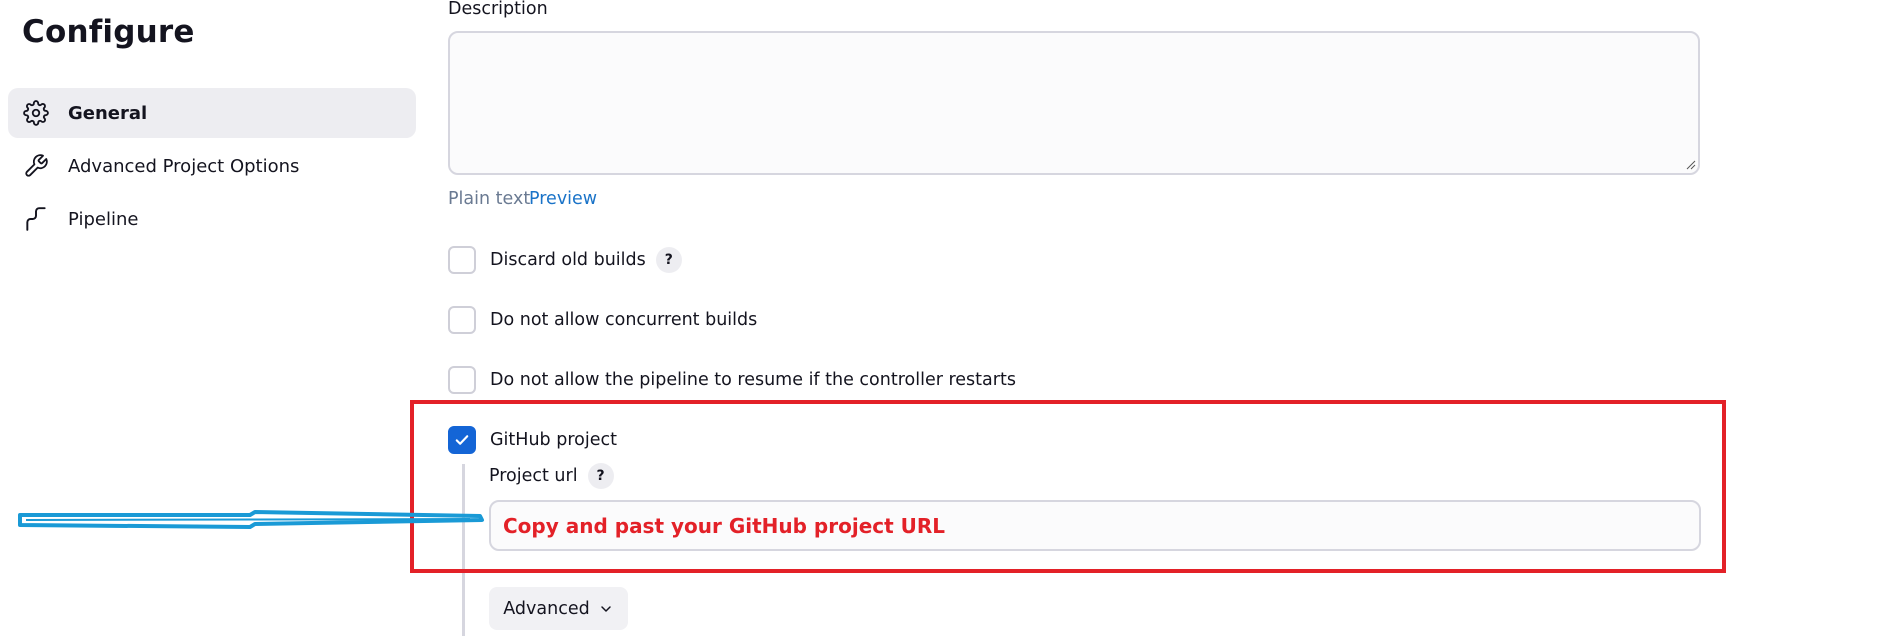 The height and width of the screenshot is (636, 1887). What do you see at coordinates (498, 9) in the screenshot?
I see `description-label: Description` at bounding box center [498, 9].